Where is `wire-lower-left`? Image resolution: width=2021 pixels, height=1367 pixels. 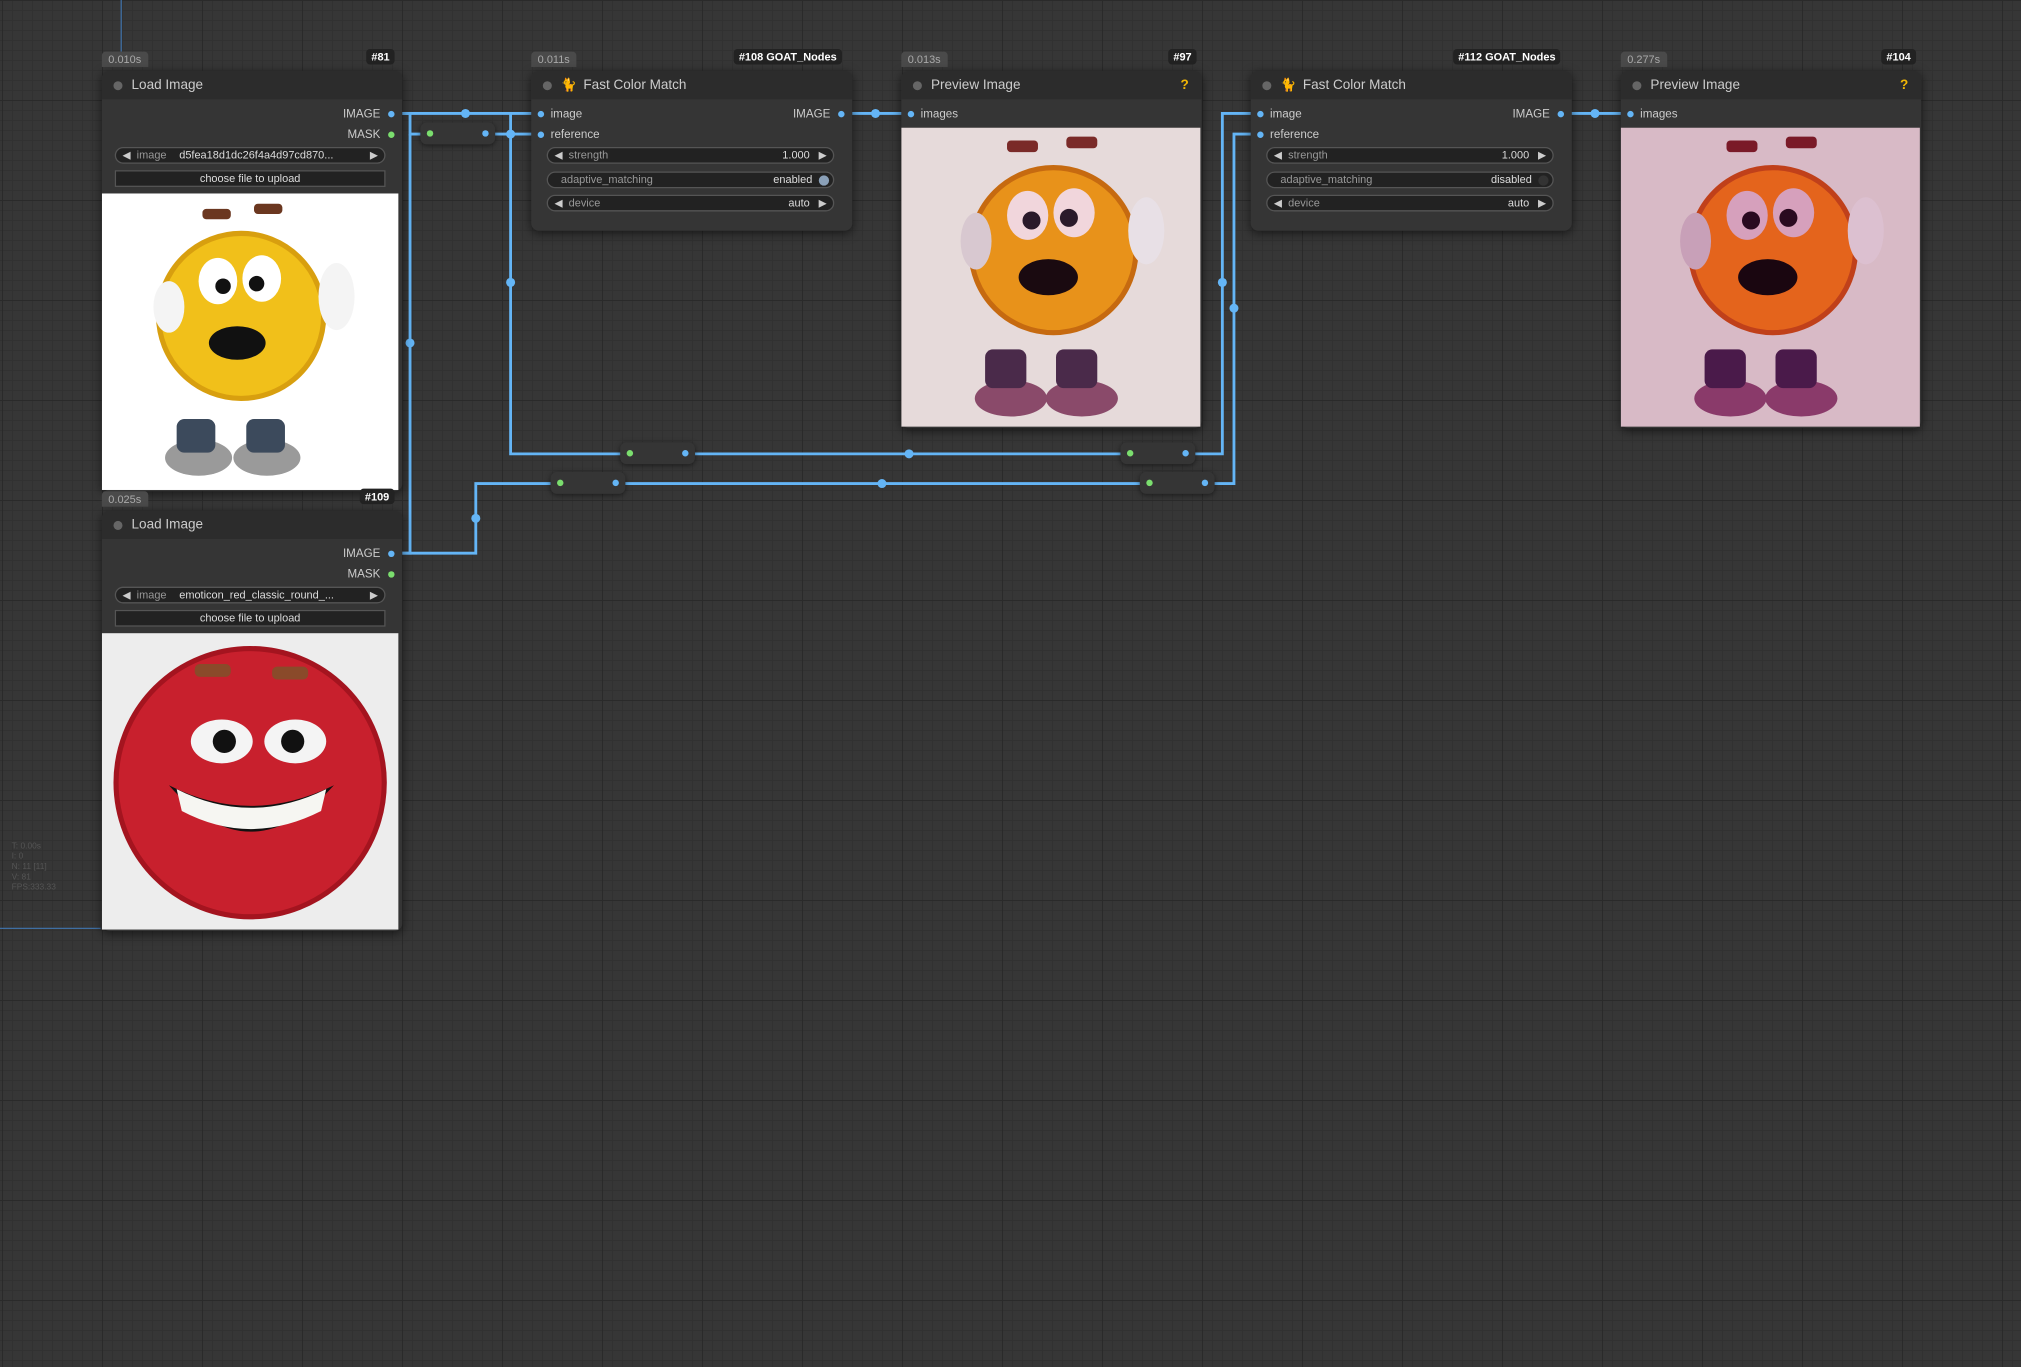 wire-lower-left is located at coordinates (475, 518).